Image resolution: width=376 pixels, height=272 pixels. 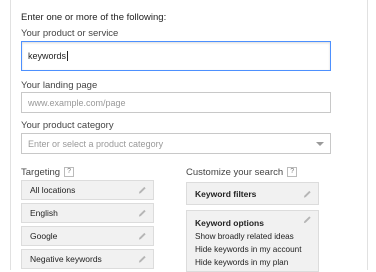 What do you see at coordinates (68, 56) in the screenshot?
I see `text-caret` at bounding box center [68, 56].